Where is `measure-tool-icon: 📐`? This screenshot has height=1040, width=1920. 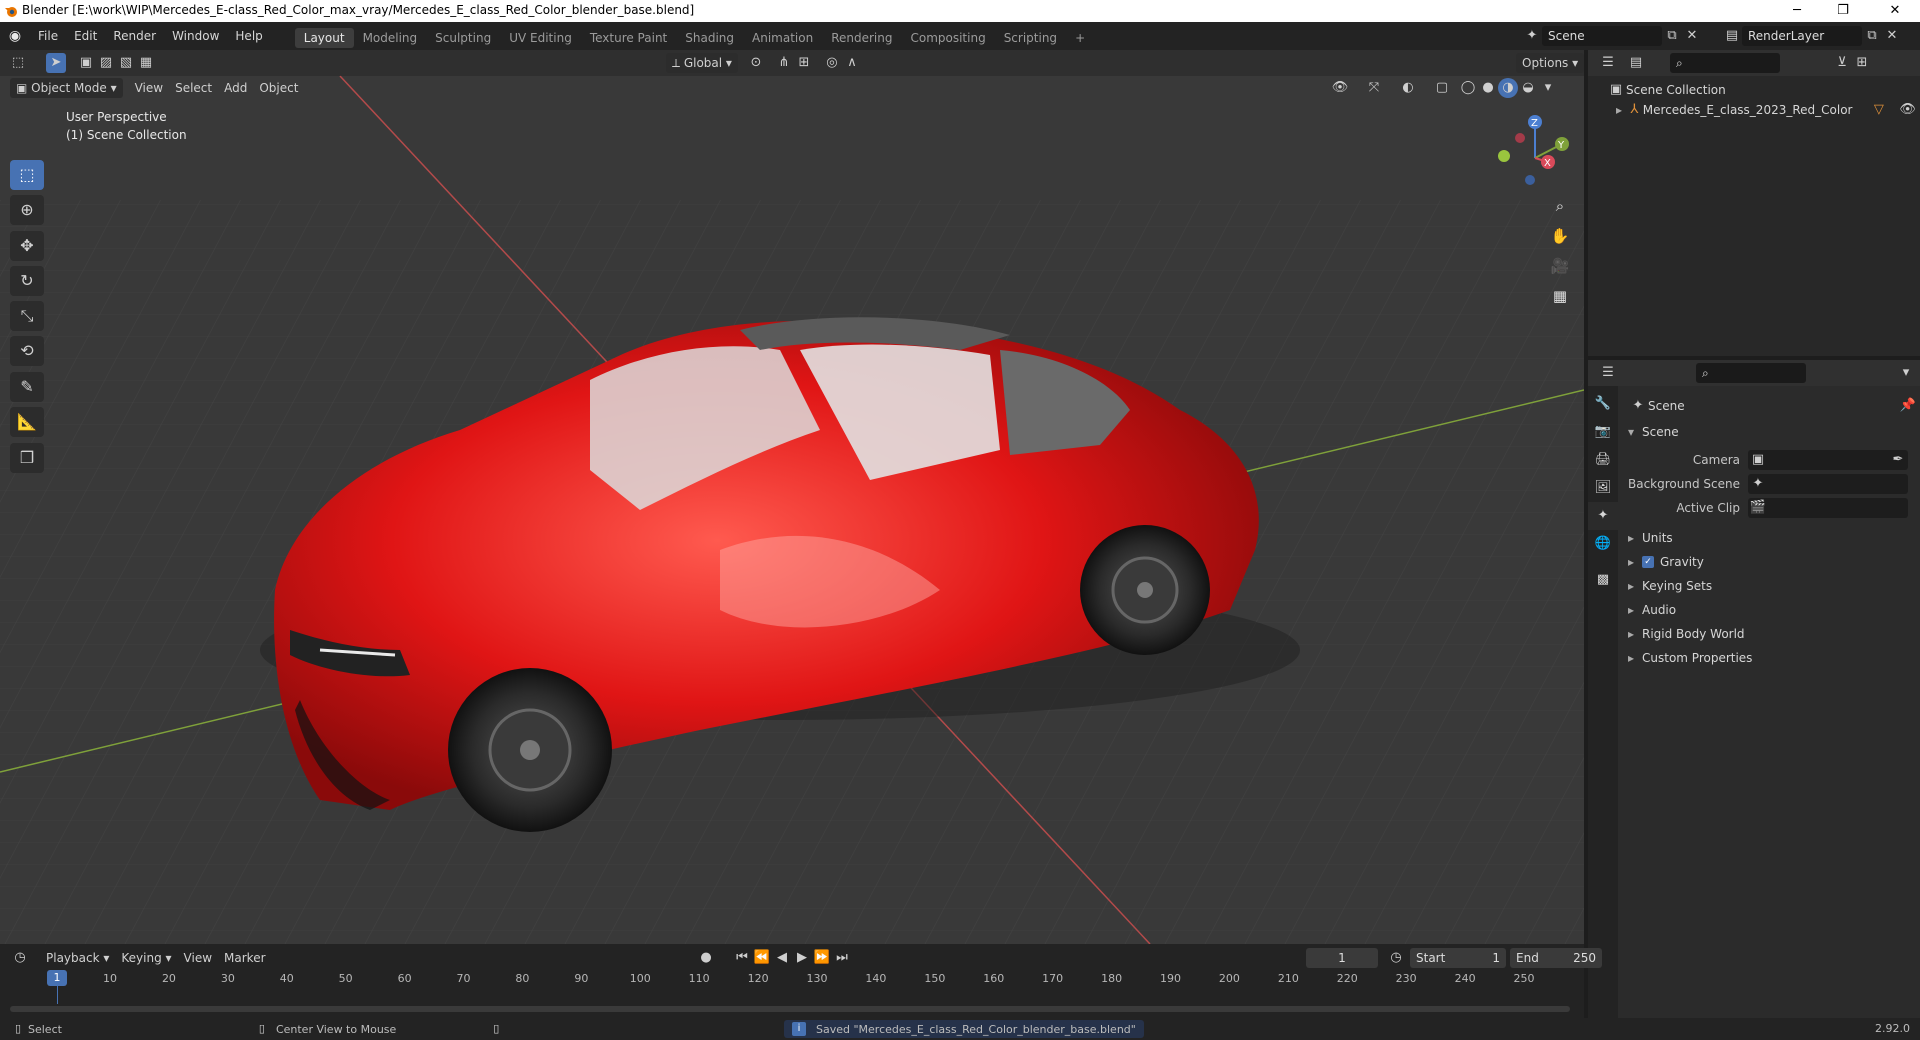 measure-tool-icon: 📐 is located at coordinates (27, 422).